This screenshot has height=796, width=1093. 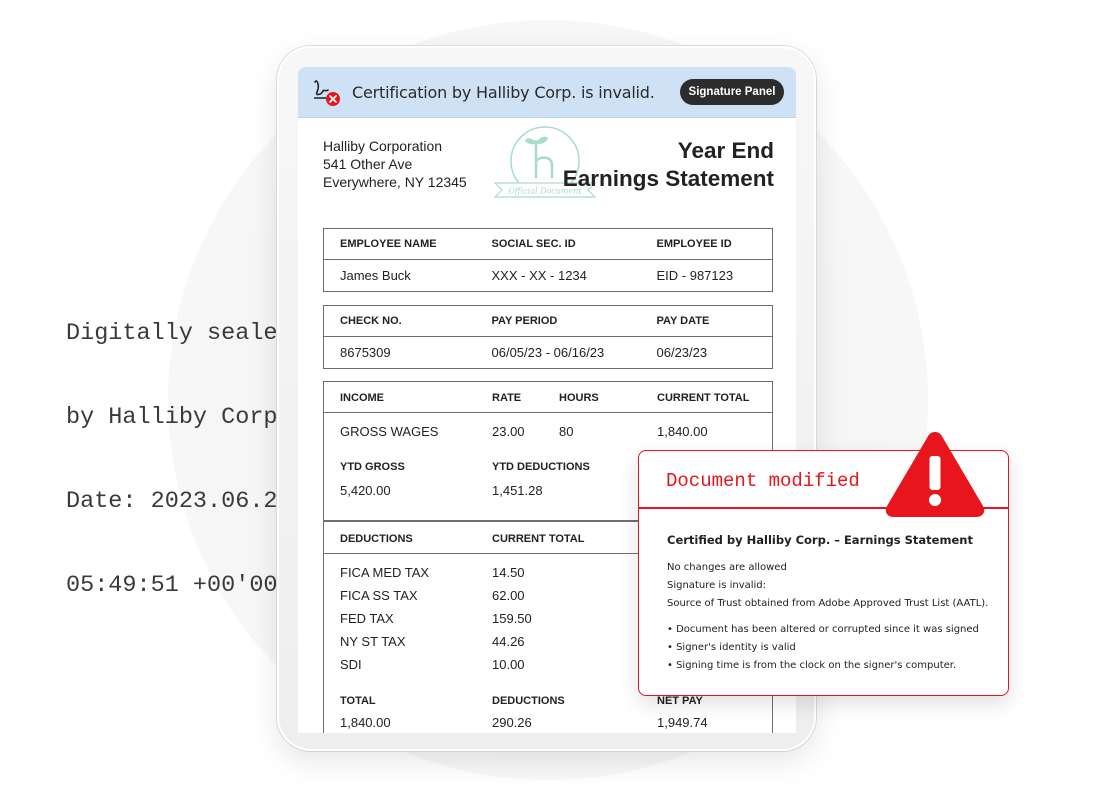 What do you see at coordinates (365, 490) in the screenshot?
I see `ytd-gross-value: 5,420.00` at bounding box center [365, 490].